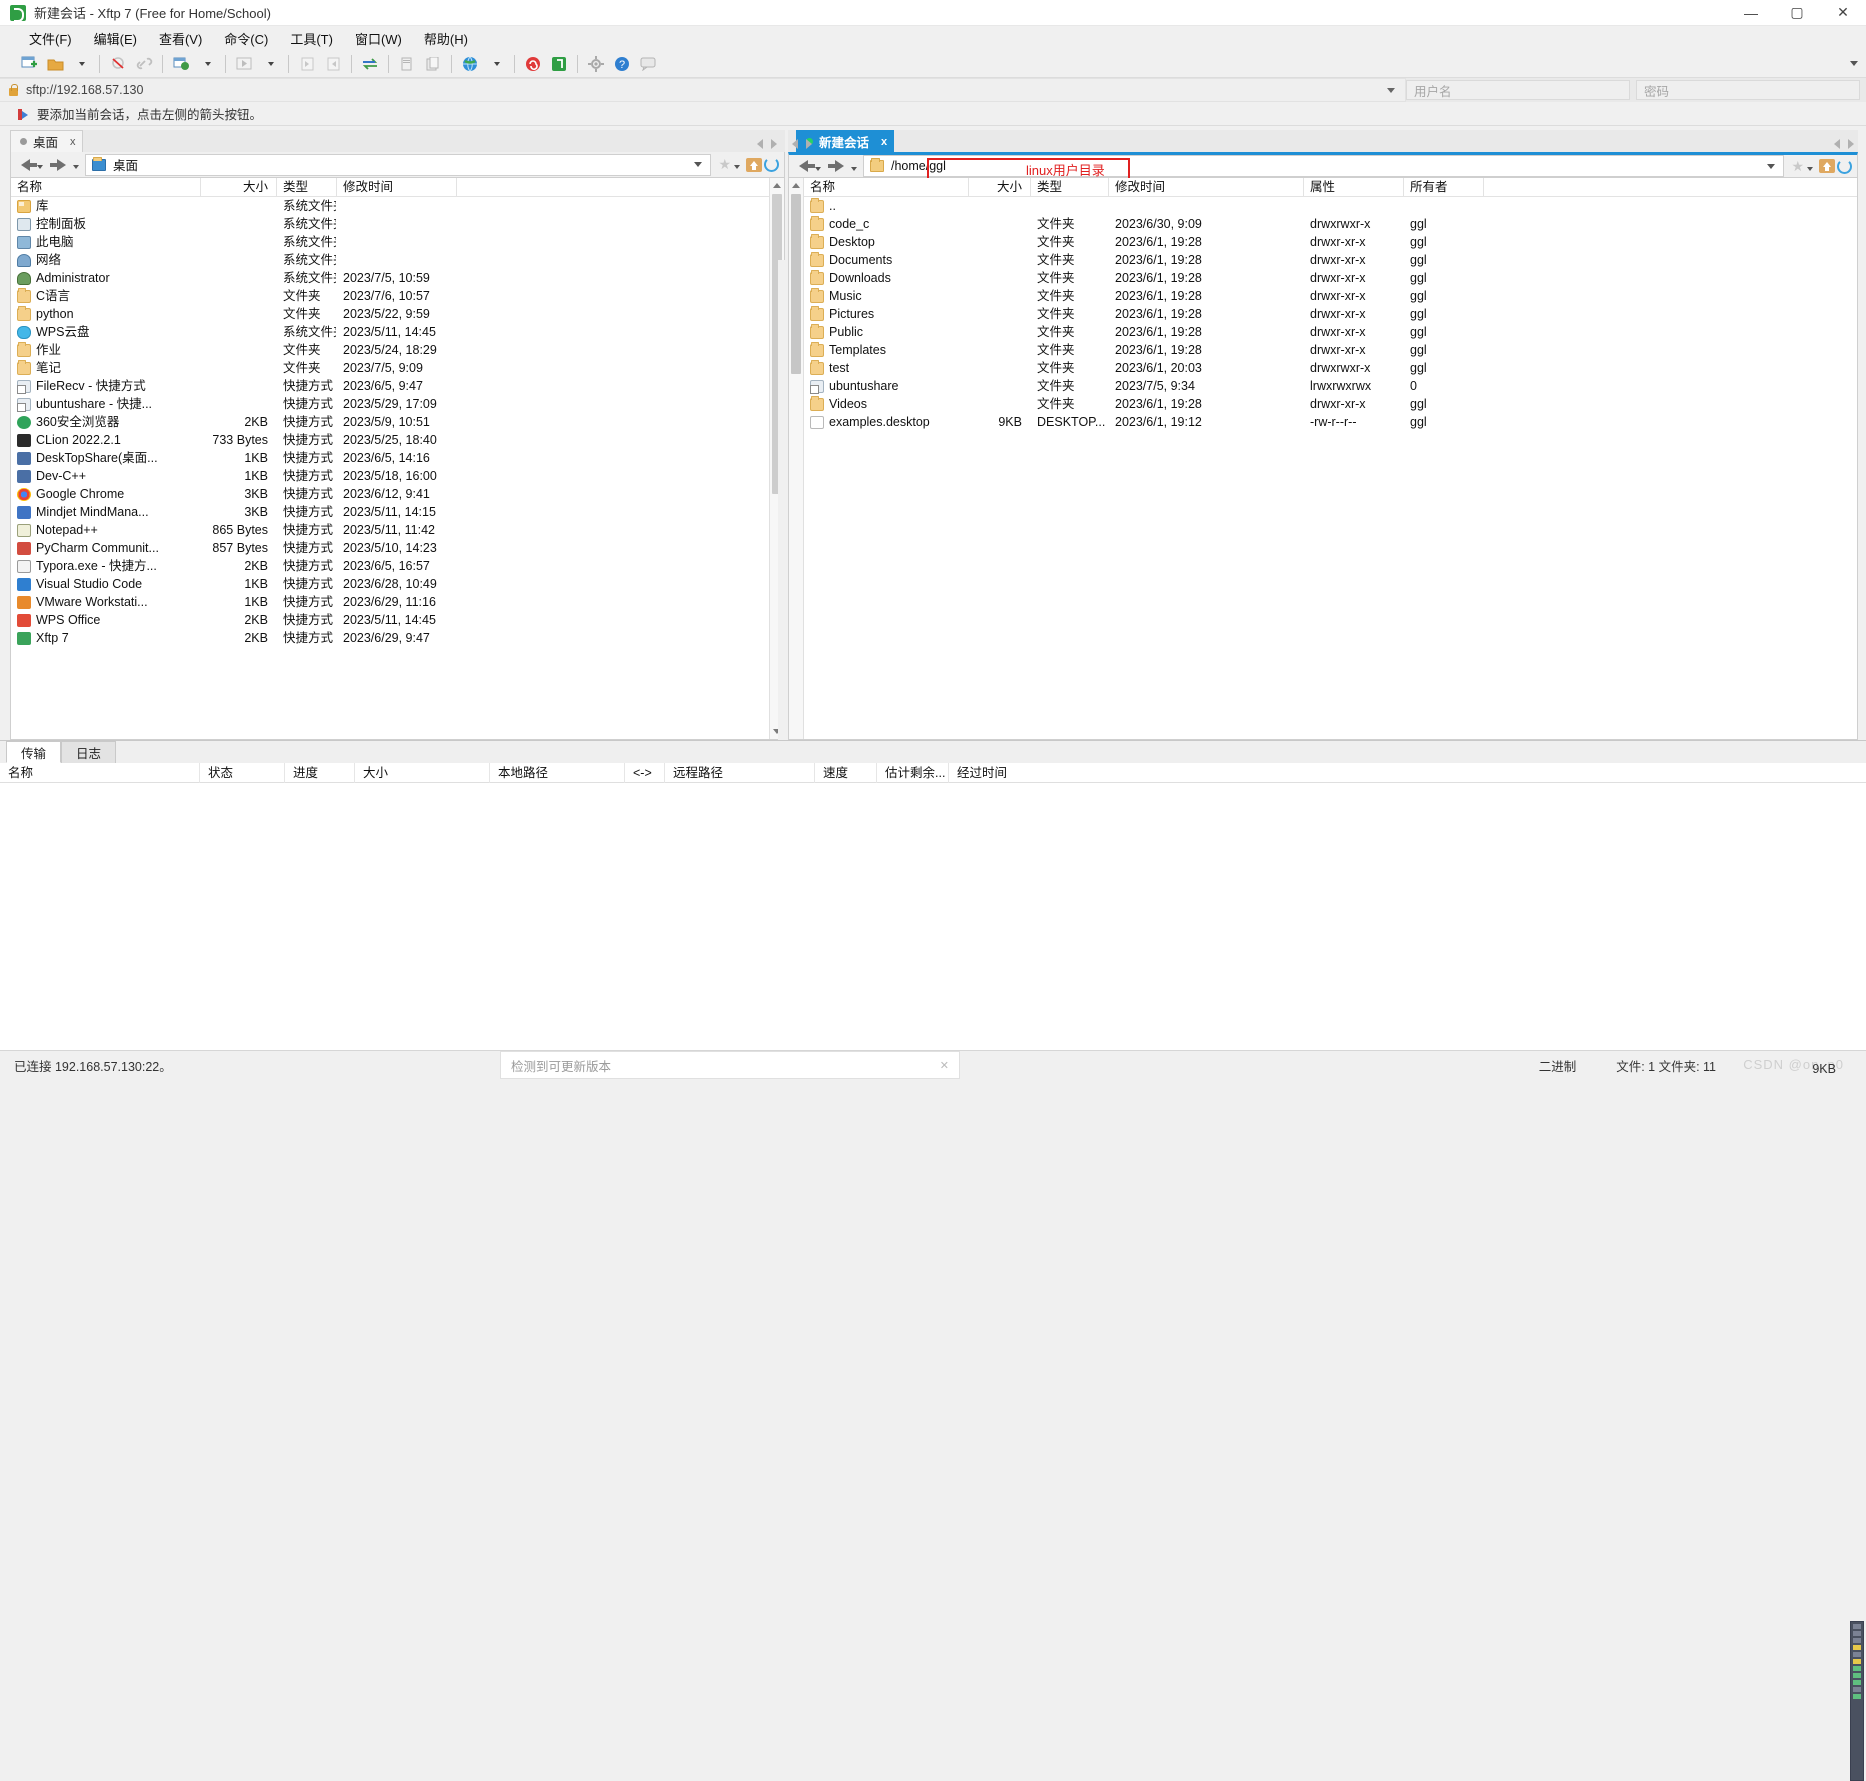  What do you see at coordinates (100, 772) in the screenshot?
I see `transfer-col-name: 名称` at bounding box center [100, 772].